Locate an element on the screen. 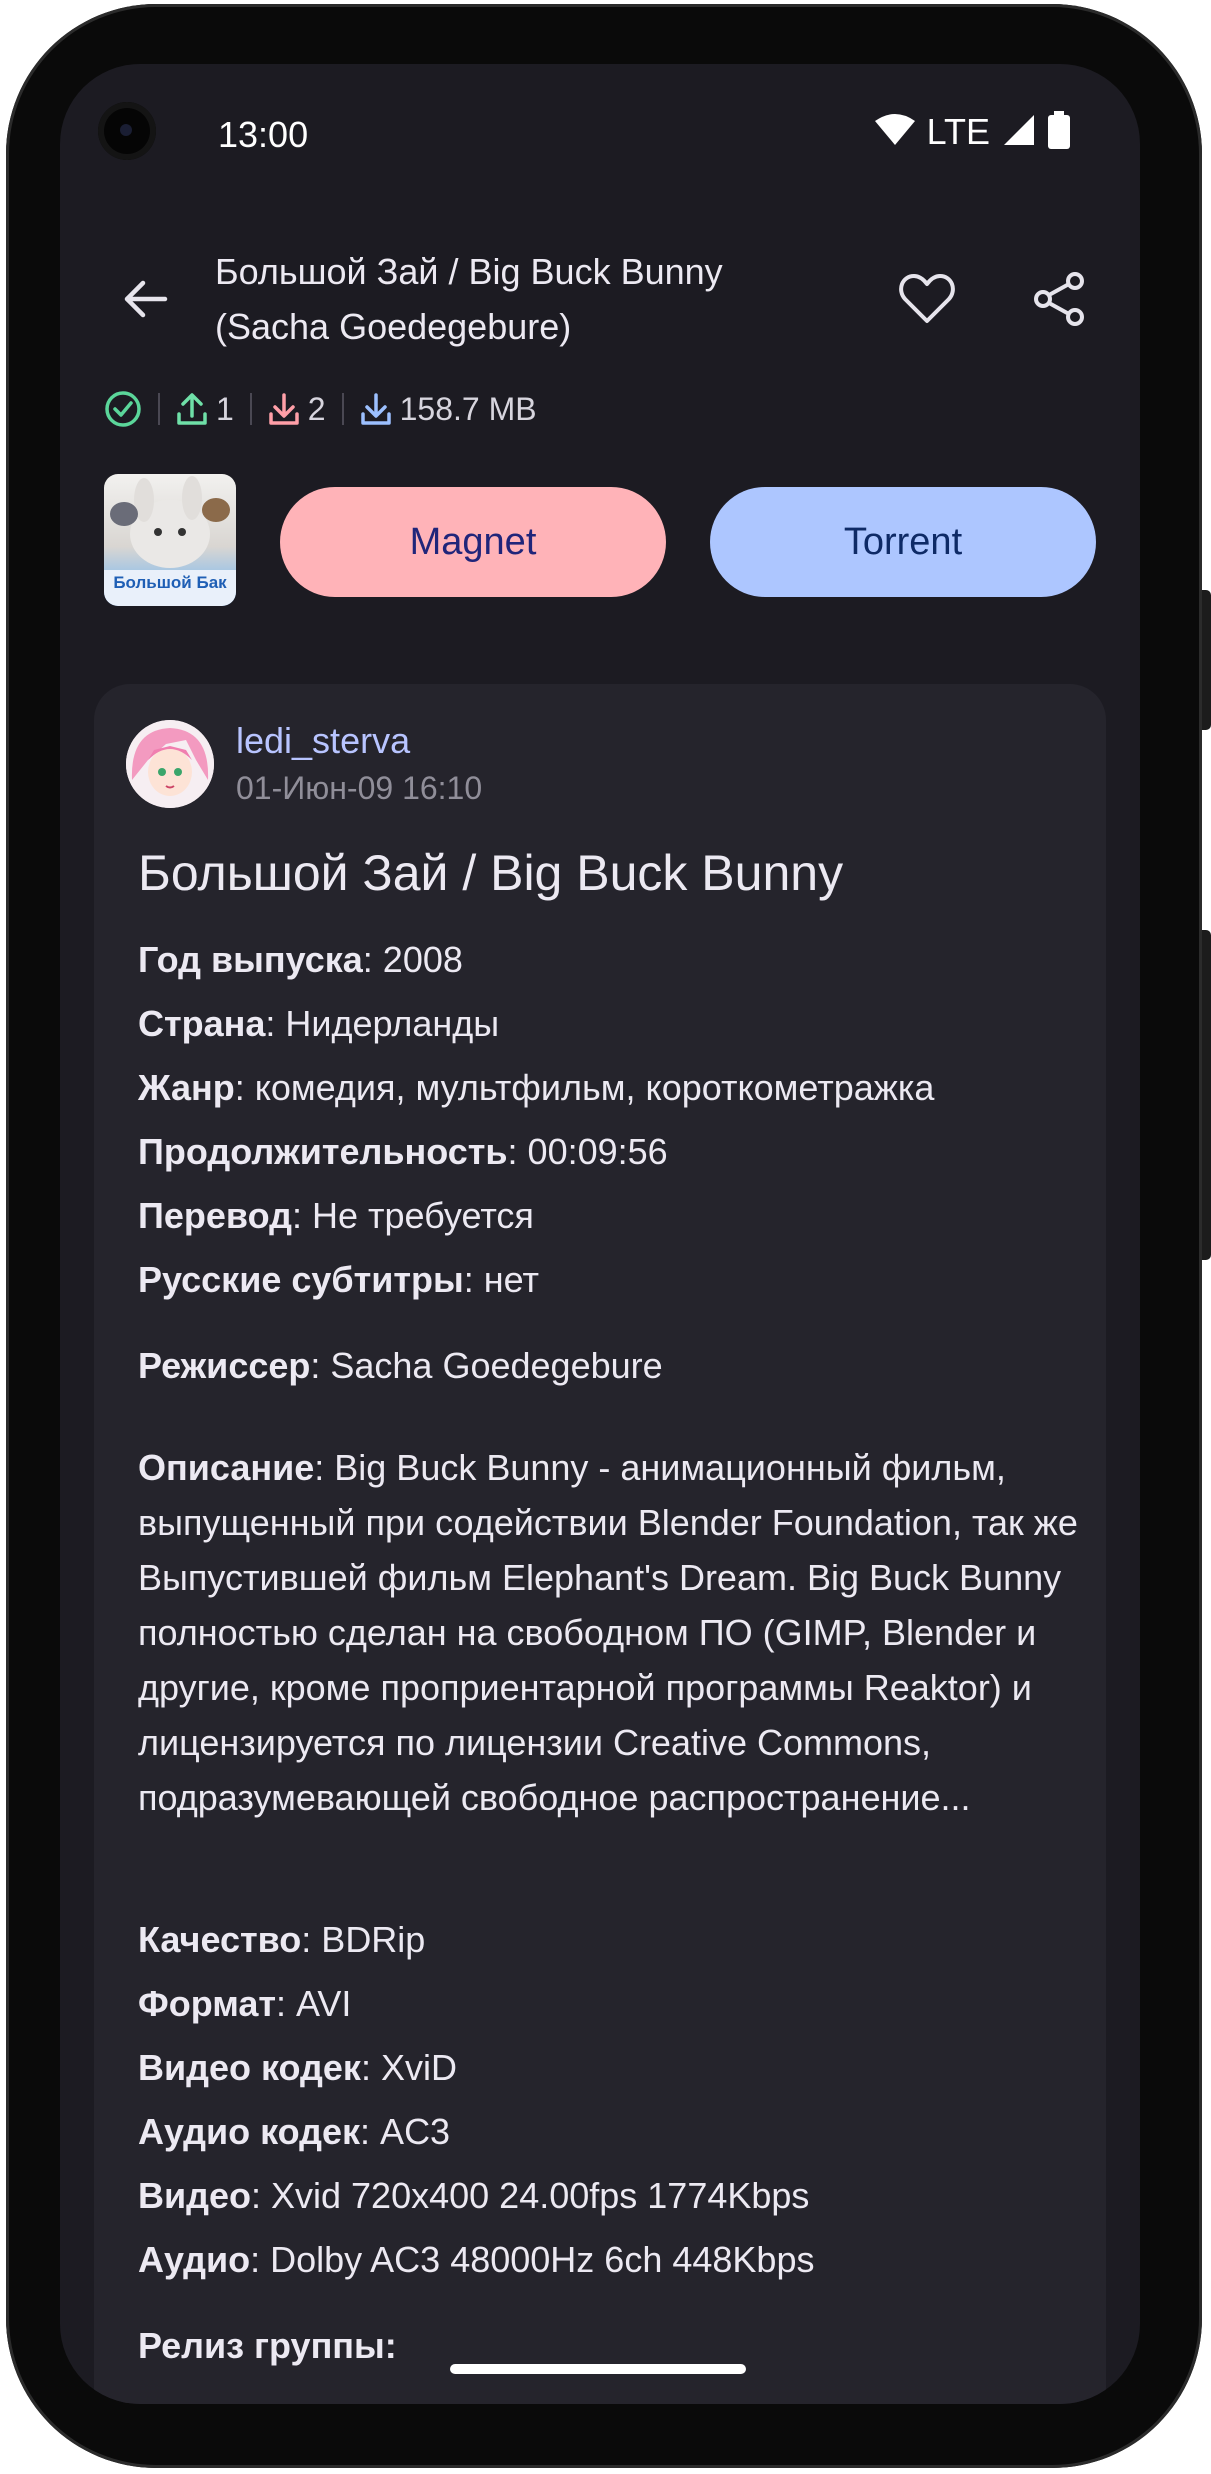 The image size is (1211, 2474). leechers-count: 2 is located at coordinates (316, 408).